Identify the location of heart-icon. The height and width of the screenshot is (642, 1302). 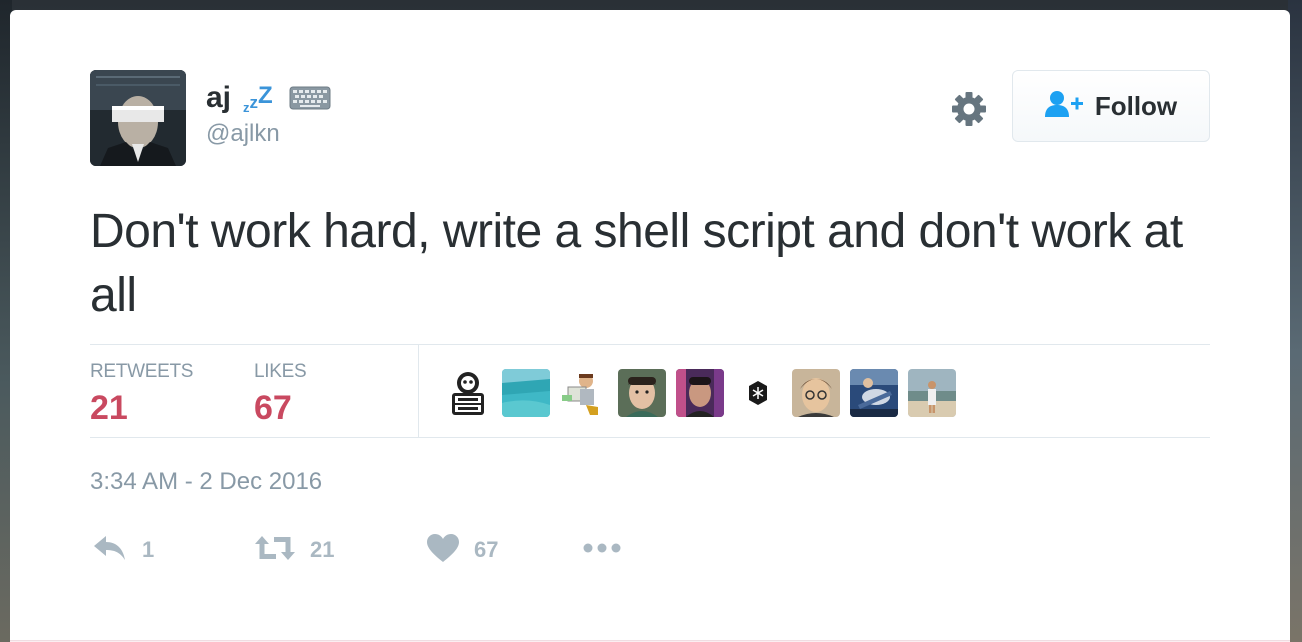
(443, 550).